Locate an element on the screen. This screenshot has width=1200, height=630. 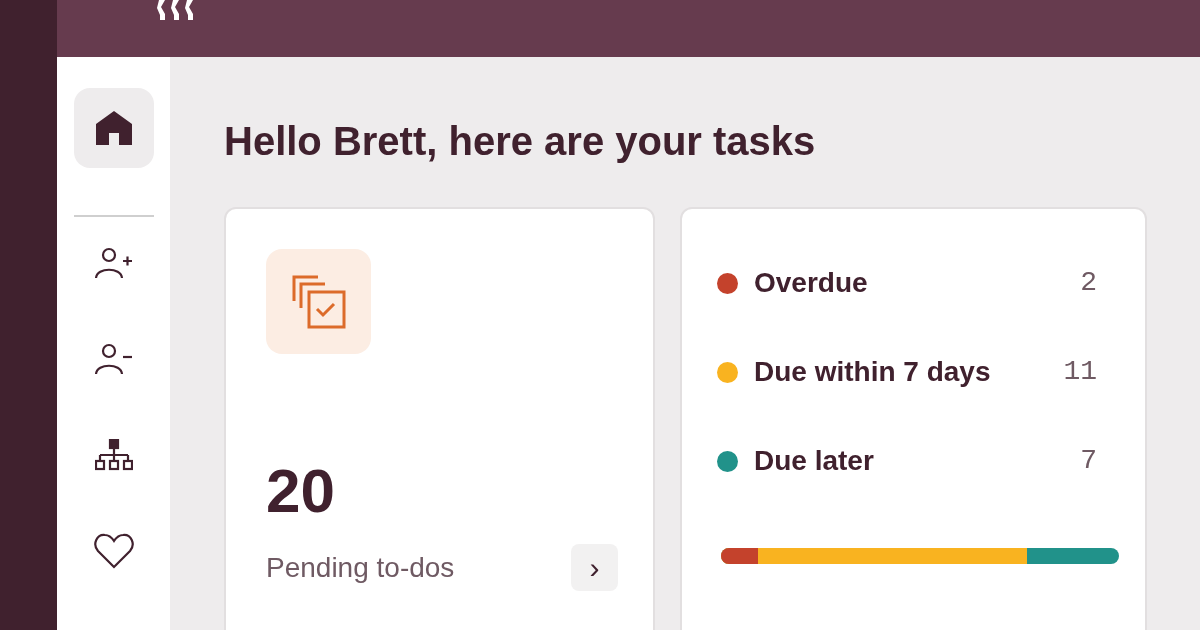
status-label: Due within 7 days is located at coordinates (872, 372).